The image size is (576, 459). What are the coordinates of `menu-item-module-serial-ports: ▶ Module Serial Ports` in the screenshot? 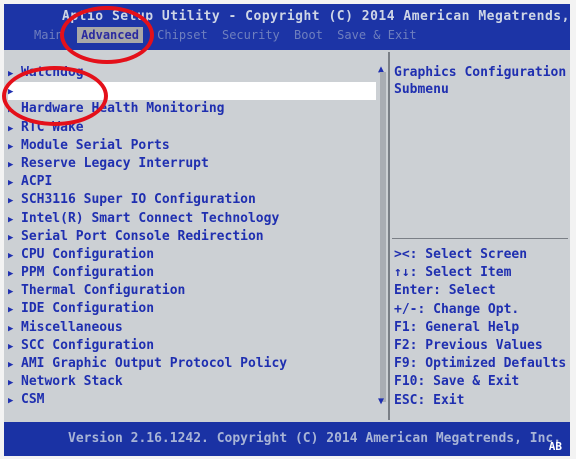 It's located at (192, 146).